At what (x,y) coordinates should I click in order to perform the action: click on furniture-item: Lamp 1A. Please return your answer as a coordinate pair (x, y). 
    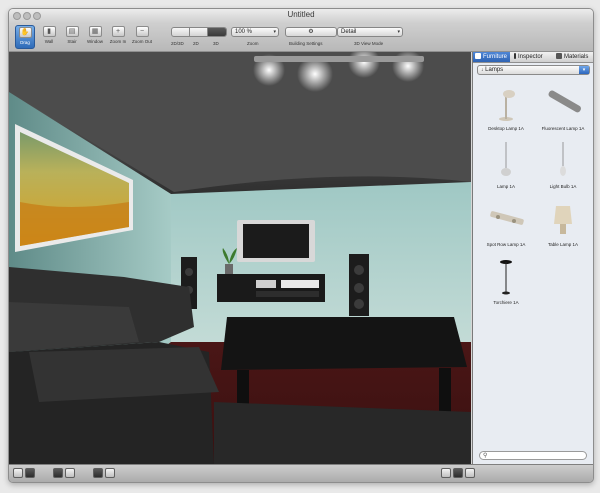
    Looking at the image, I should click on (506, 168).